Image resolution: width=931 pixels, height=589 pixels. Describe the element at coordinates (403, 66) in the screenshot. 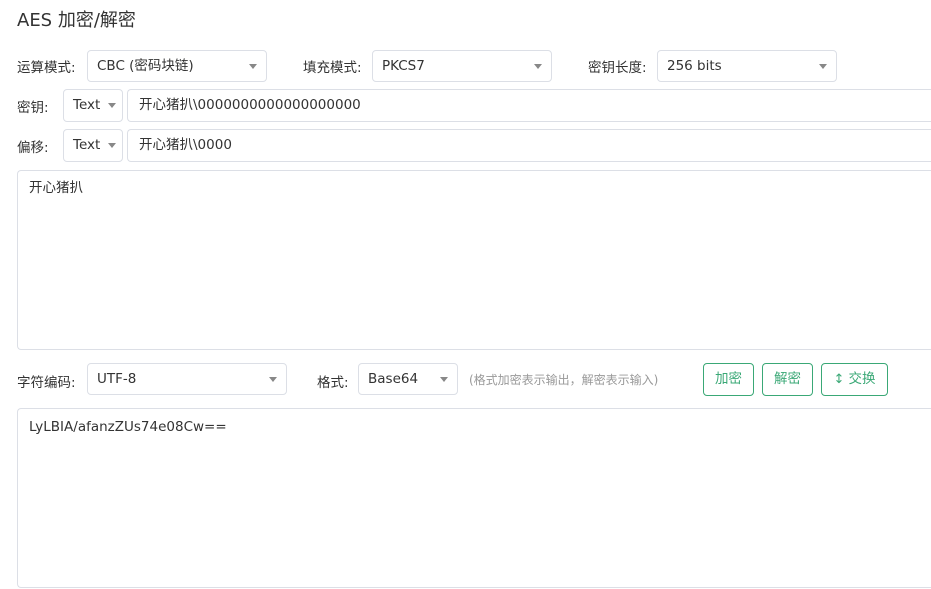

I see `padding-select-value: PKCS7` at that location.